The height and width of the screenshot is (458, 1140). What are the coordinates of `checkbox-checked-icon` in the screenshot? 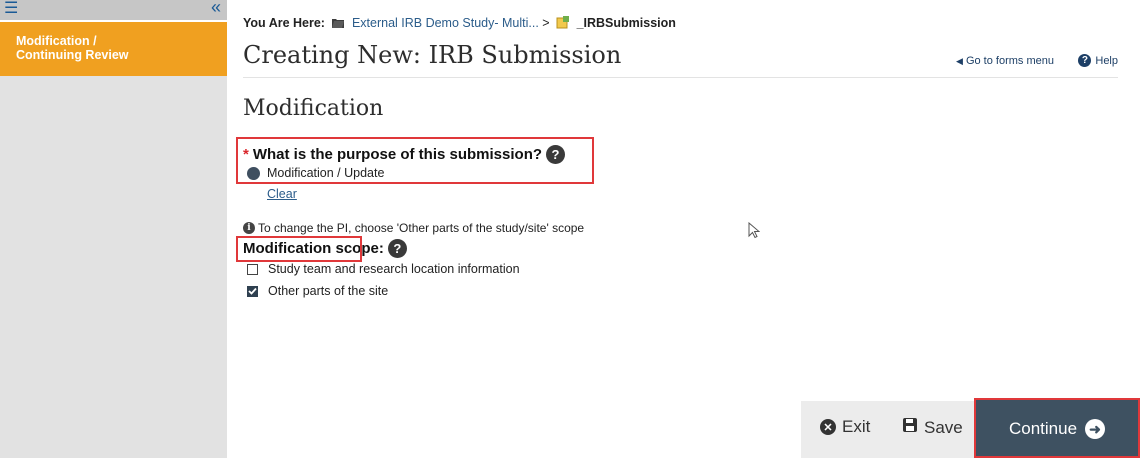 It's located at (252, 291).